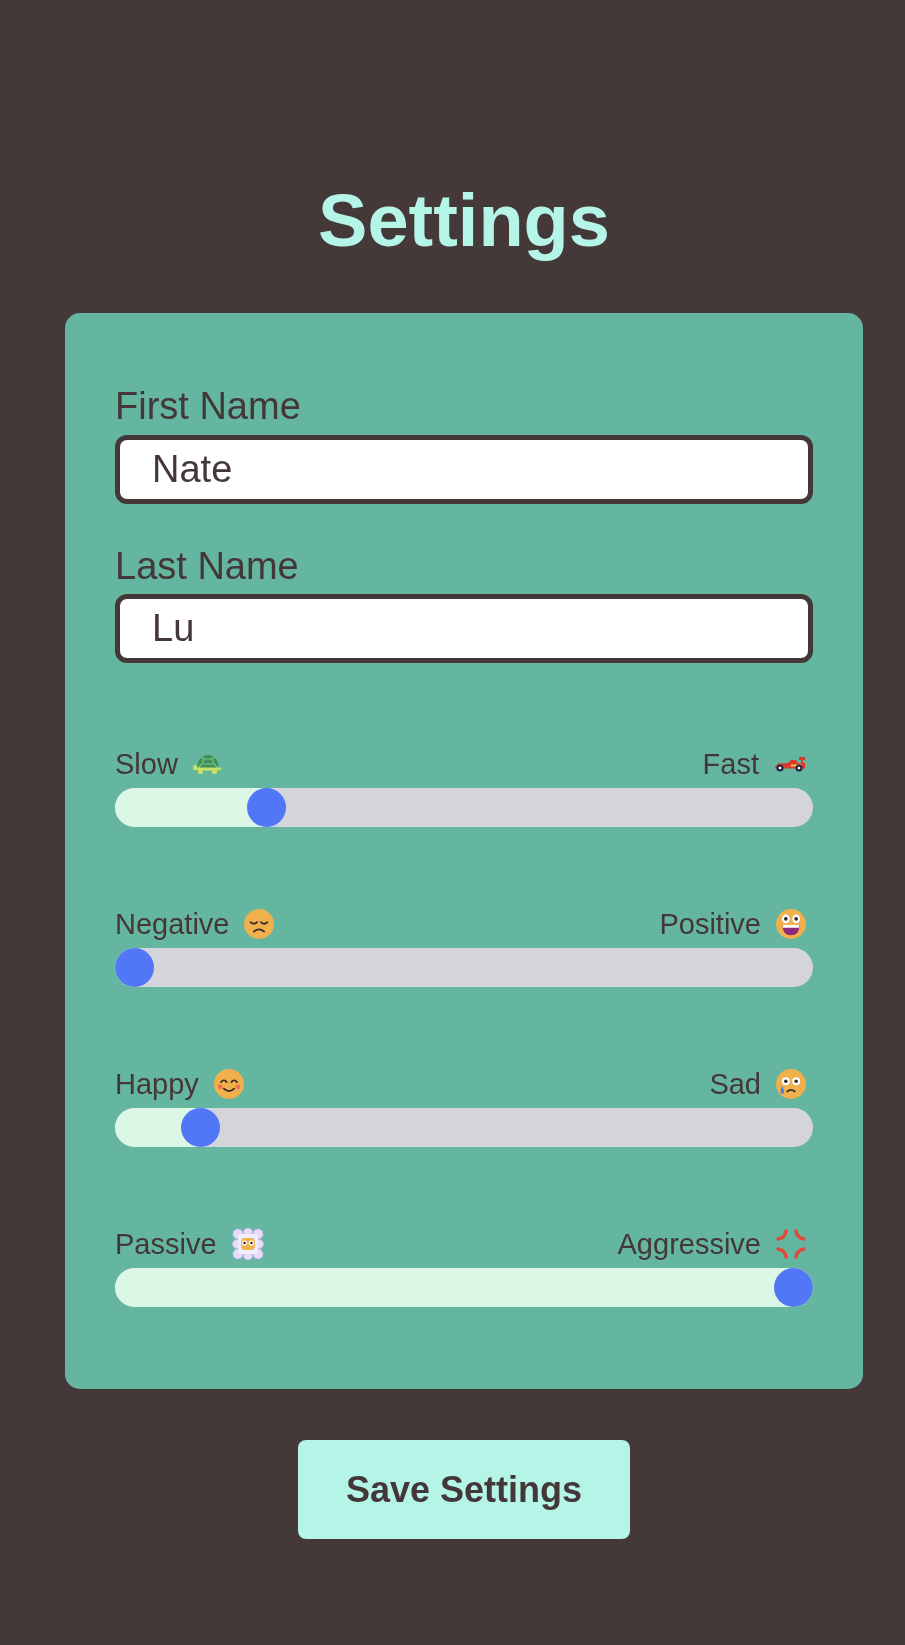 This screenshot has width=905, height=1645. What do you see at coordinates (247, 1244) in the screenshot?
I see `face-in-clouds-icon` at bounding box center [247, 1244].